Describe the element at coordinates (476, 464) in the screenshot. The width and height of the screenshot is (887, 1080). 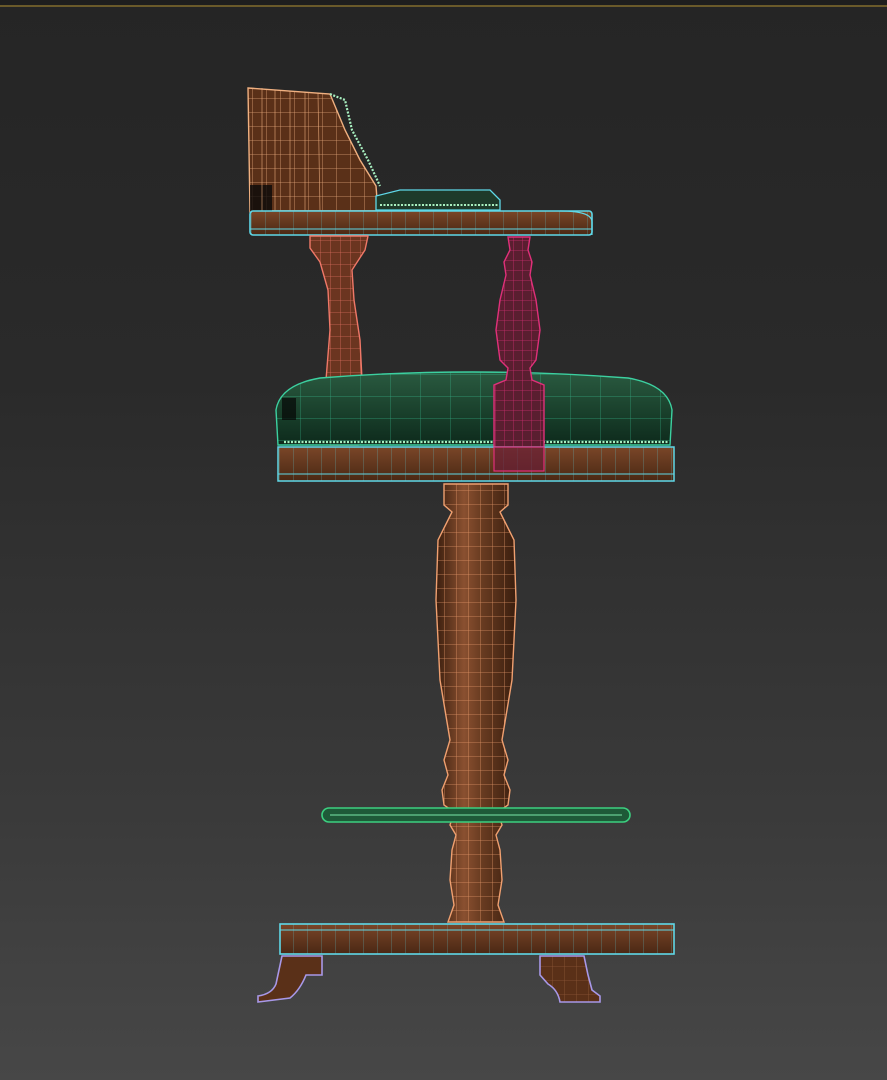
I see `seat-frame` at that location.